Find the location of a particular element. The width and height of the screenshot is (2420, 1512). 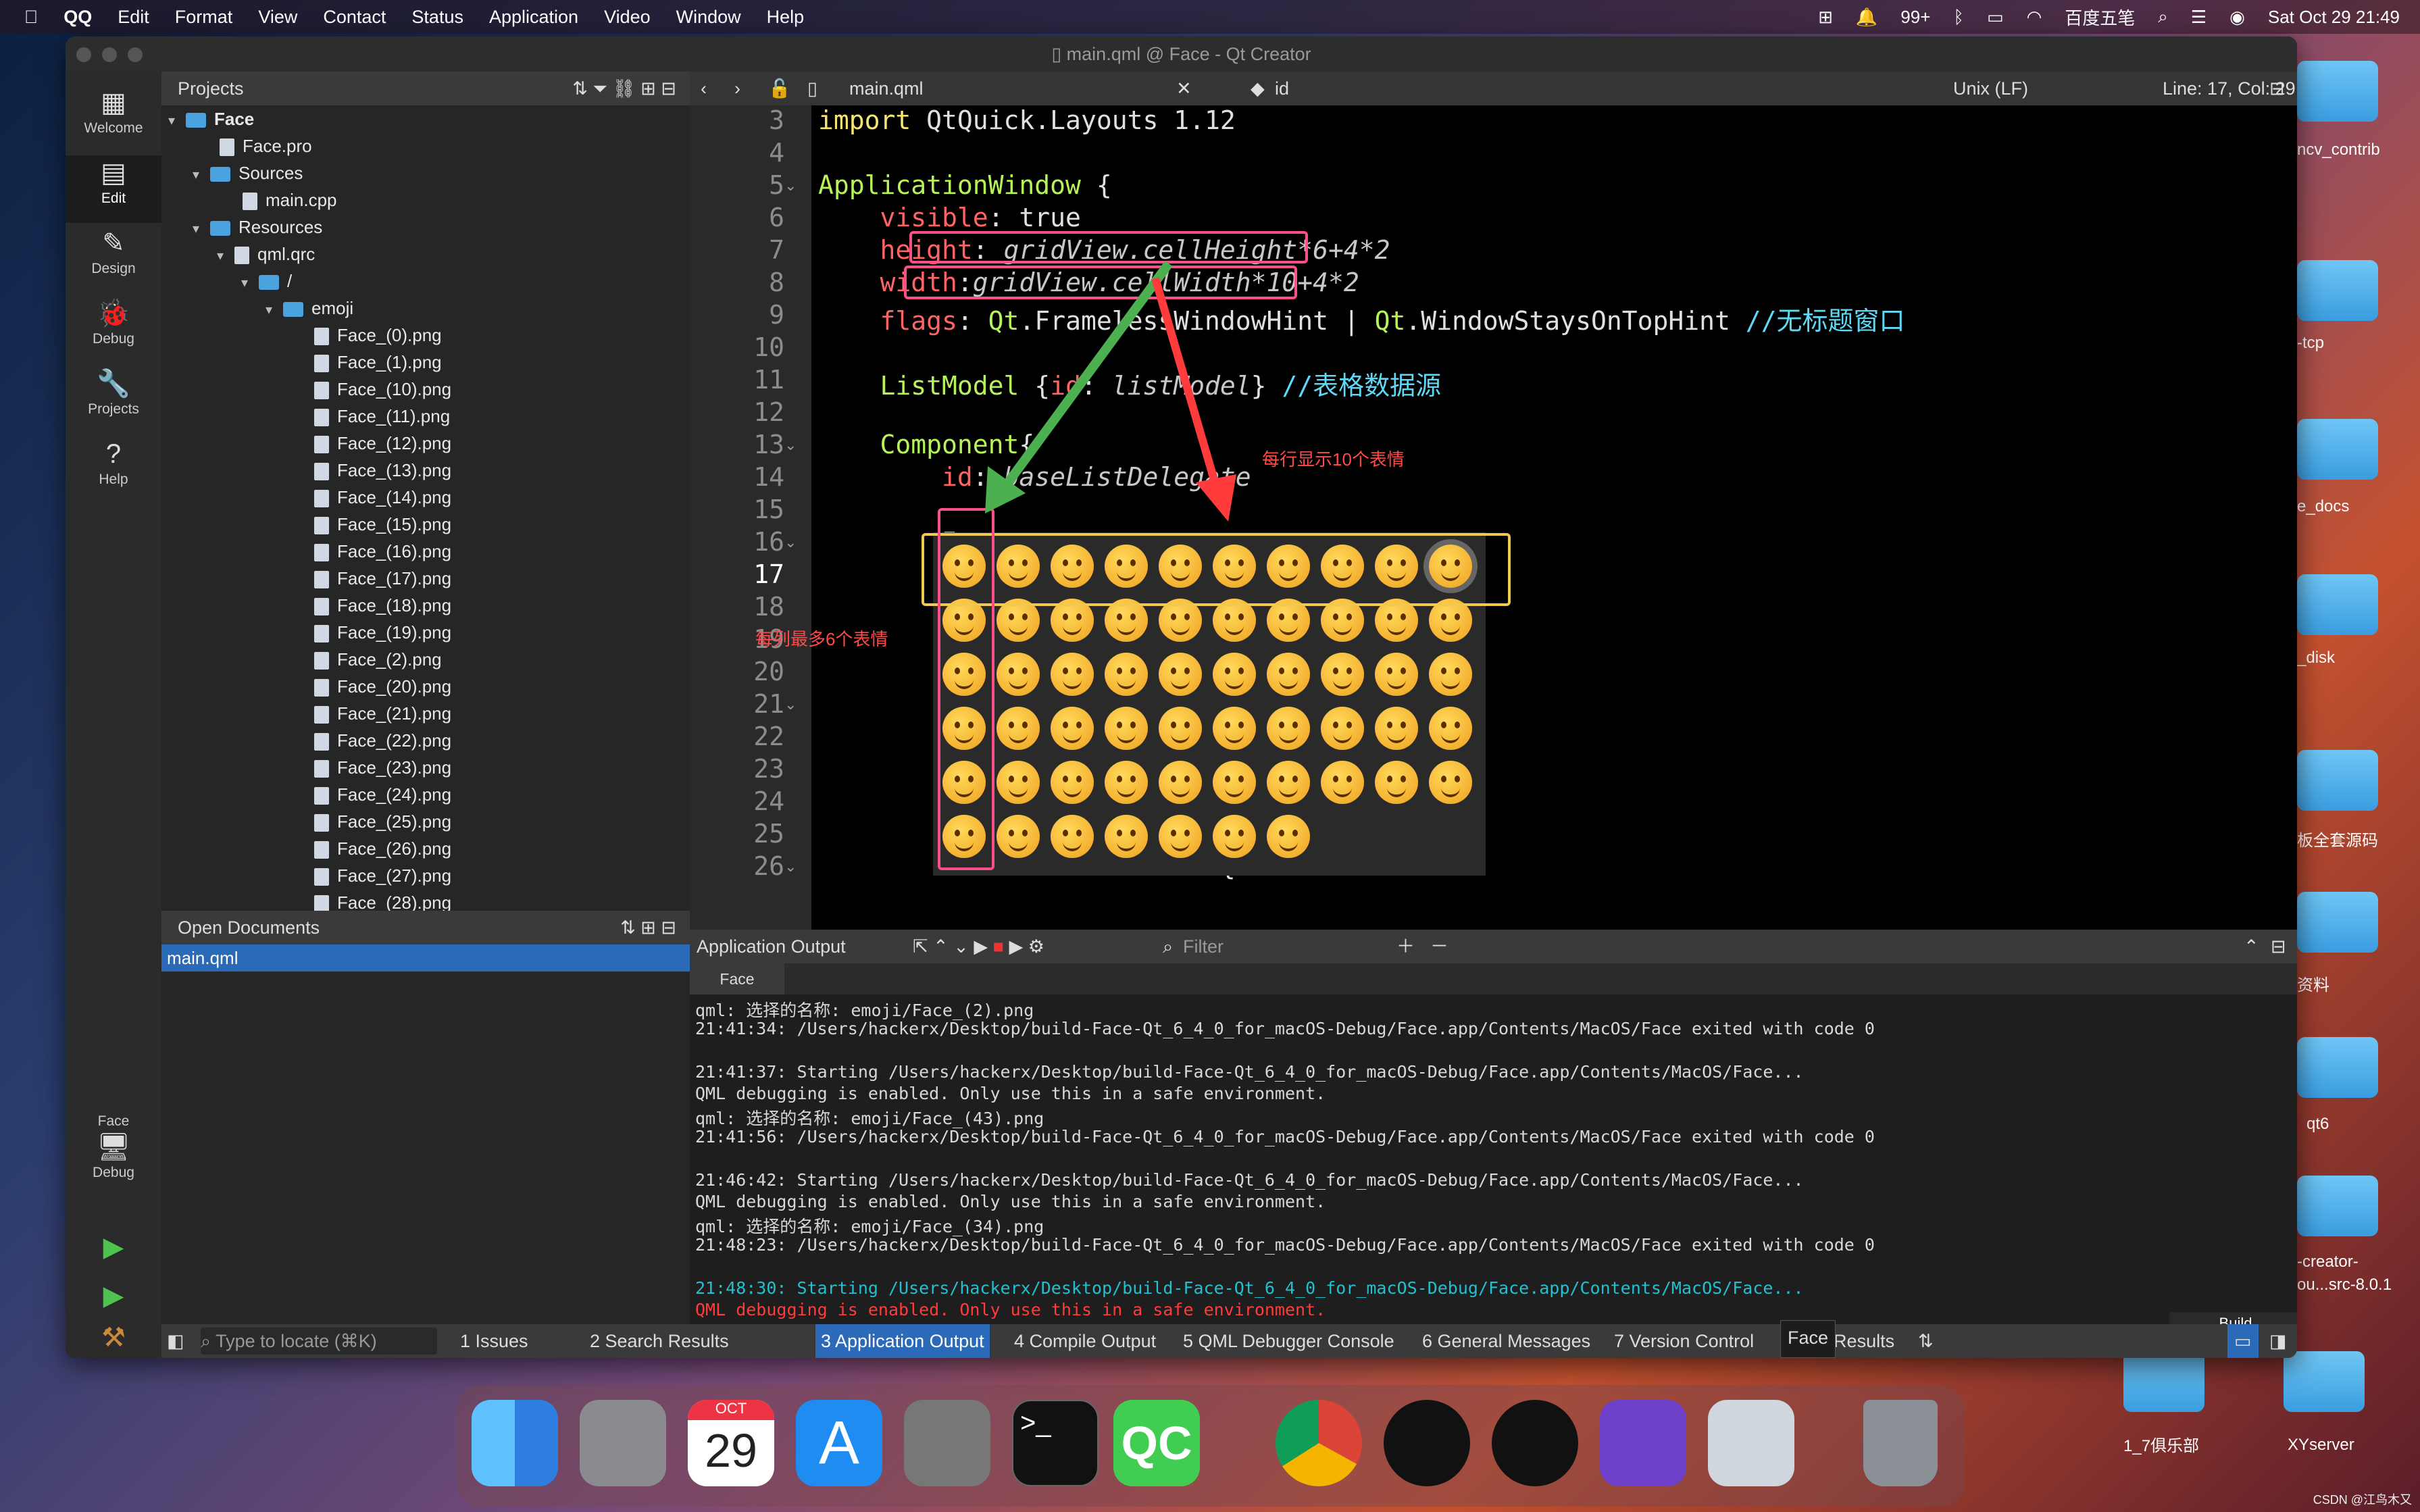

face-app-icon is located at coordinates (1751, 1443).